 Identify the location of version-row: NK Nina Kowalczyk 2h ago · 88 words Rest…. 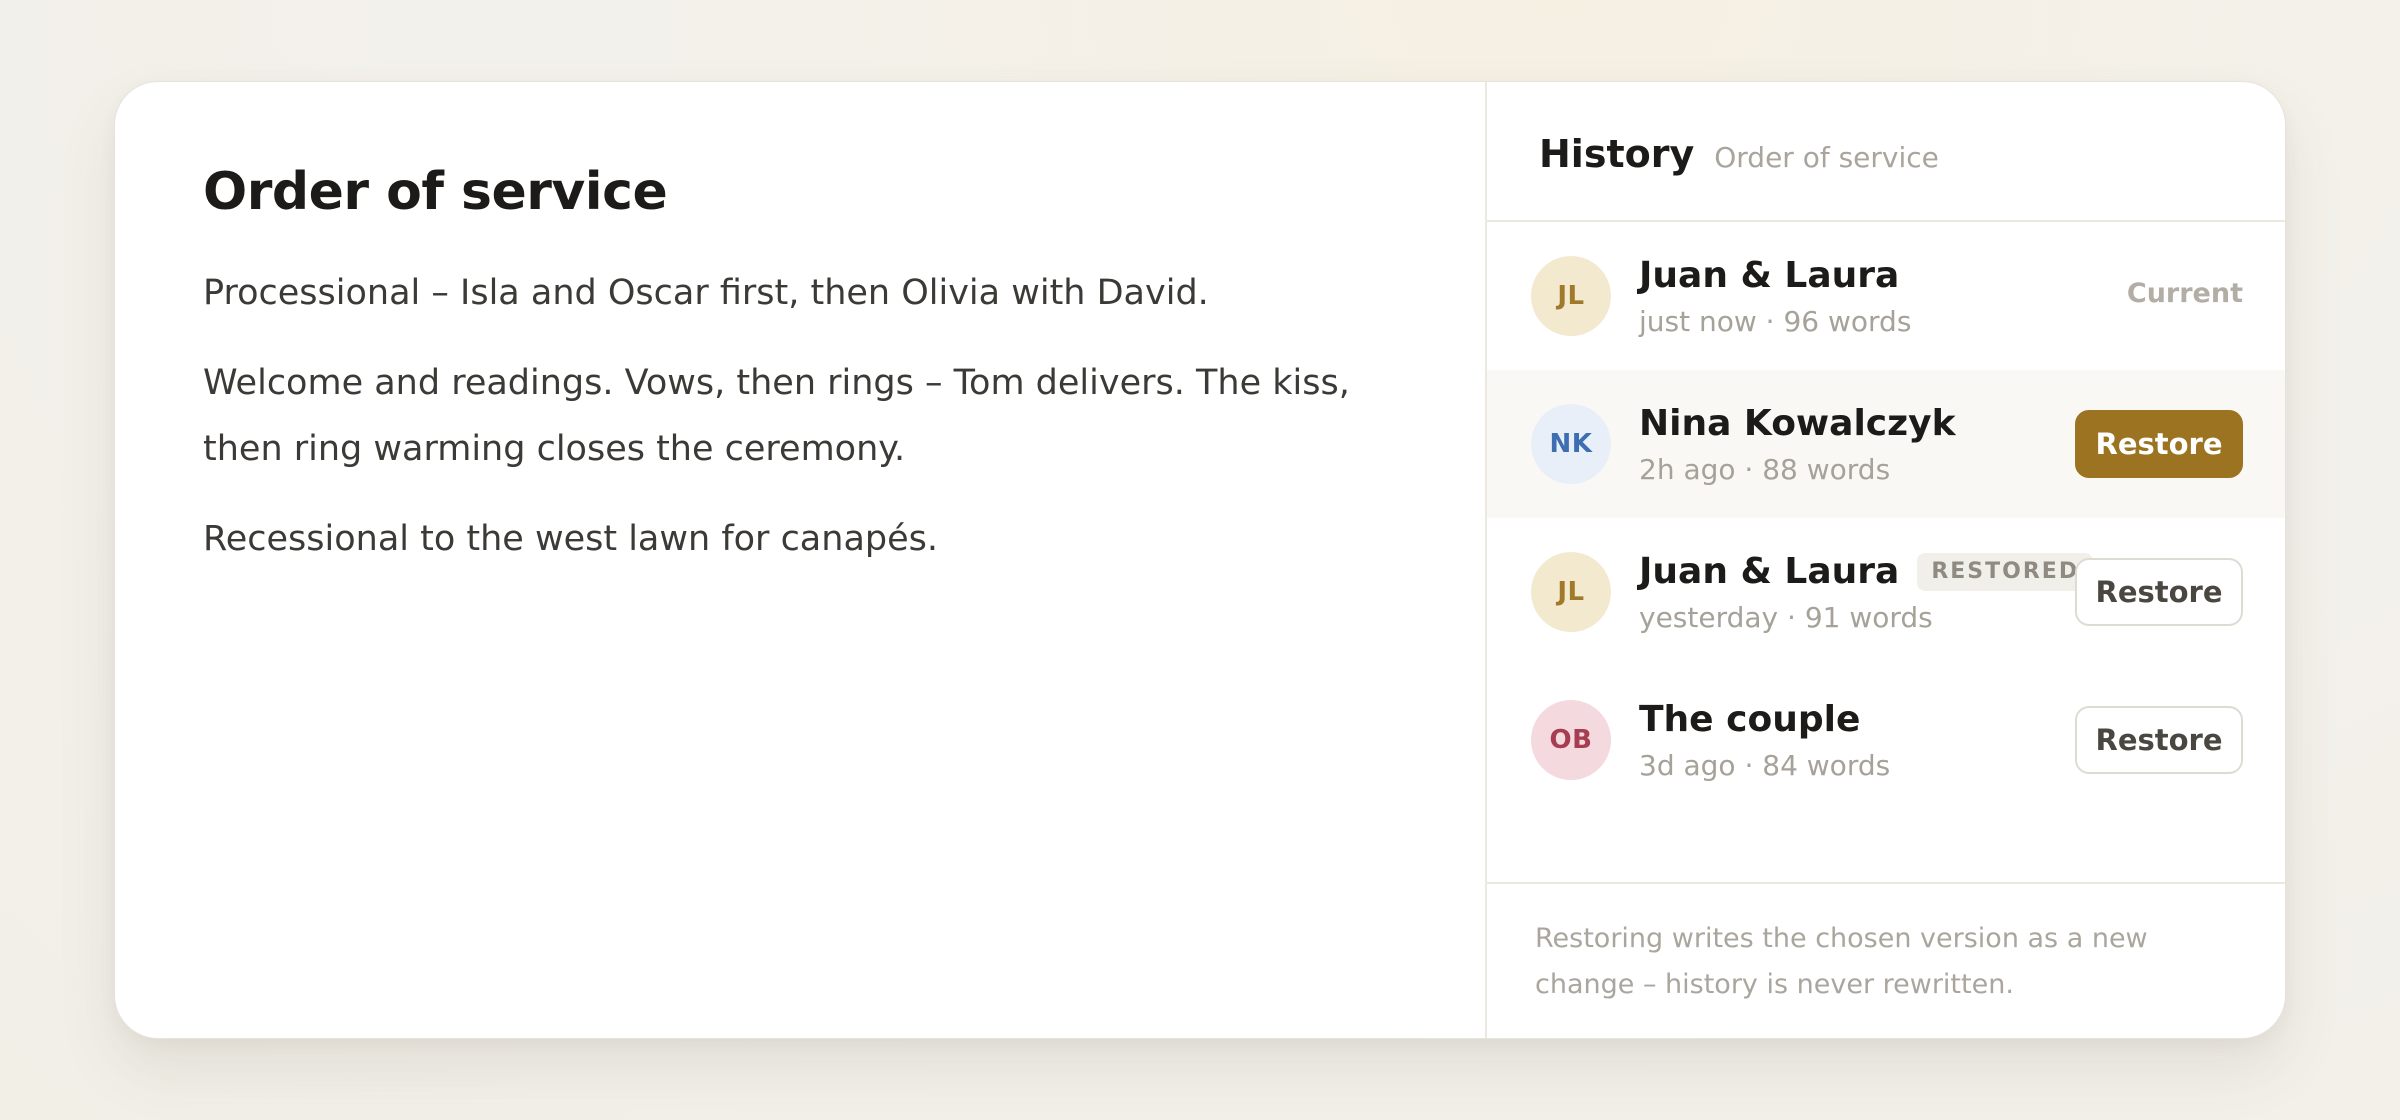
(1886, 444).